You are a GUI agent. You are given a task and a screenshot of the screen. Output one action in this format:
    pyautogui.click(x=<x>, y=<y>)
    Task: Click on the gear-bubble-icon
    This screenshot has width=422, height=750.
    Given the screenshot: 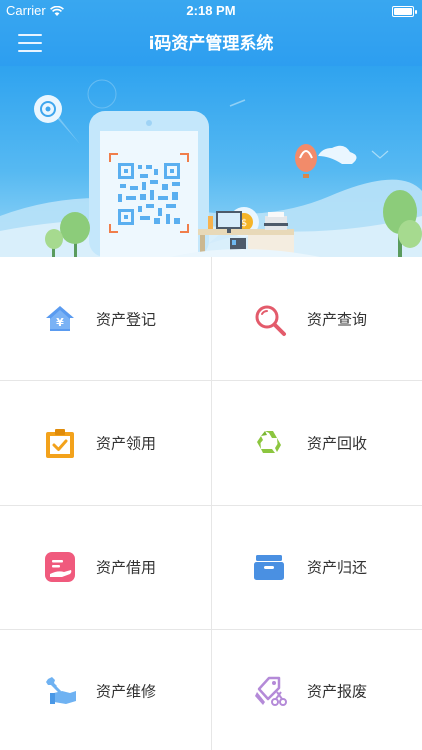 What is the action you would take?
    pyautogui.click(x=57, y=119)
    